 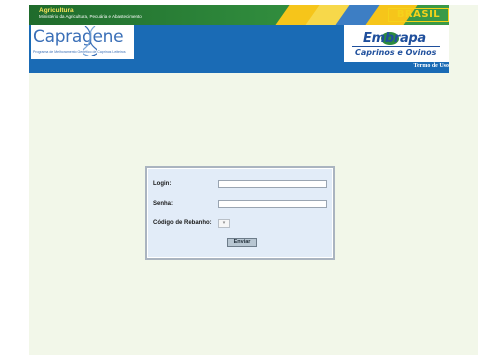 What do you see at coordinates (239, 67) in the screenshot?
I see `terms-bar: Termo de Uso` at bounding box center [239, 67].